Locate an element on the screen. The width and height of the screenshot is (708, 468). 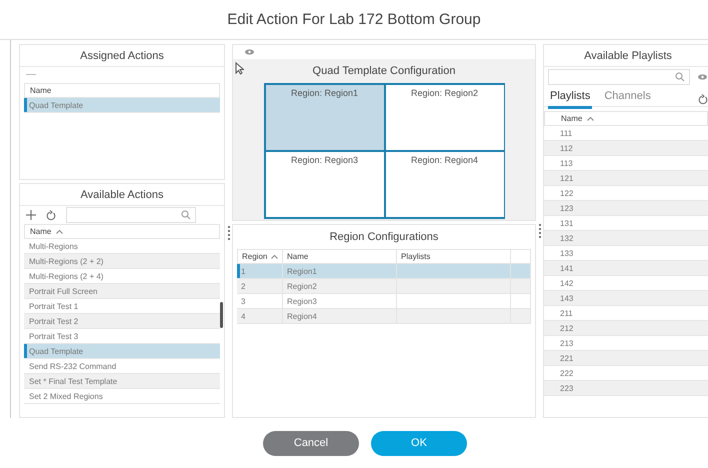
pointer-icon is located at coordinates (239, 68).